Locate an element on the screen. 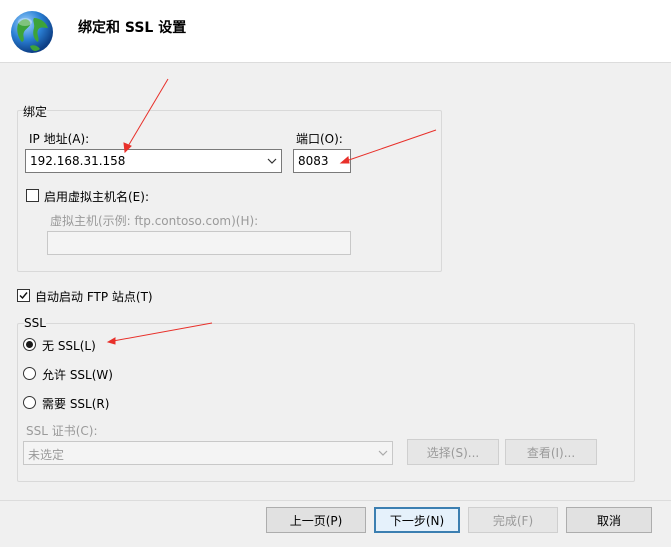 Image resolution: width=671 pixels, height=547 pixels. annotation-arrowhead-ip is located at coordinates (127, 148).